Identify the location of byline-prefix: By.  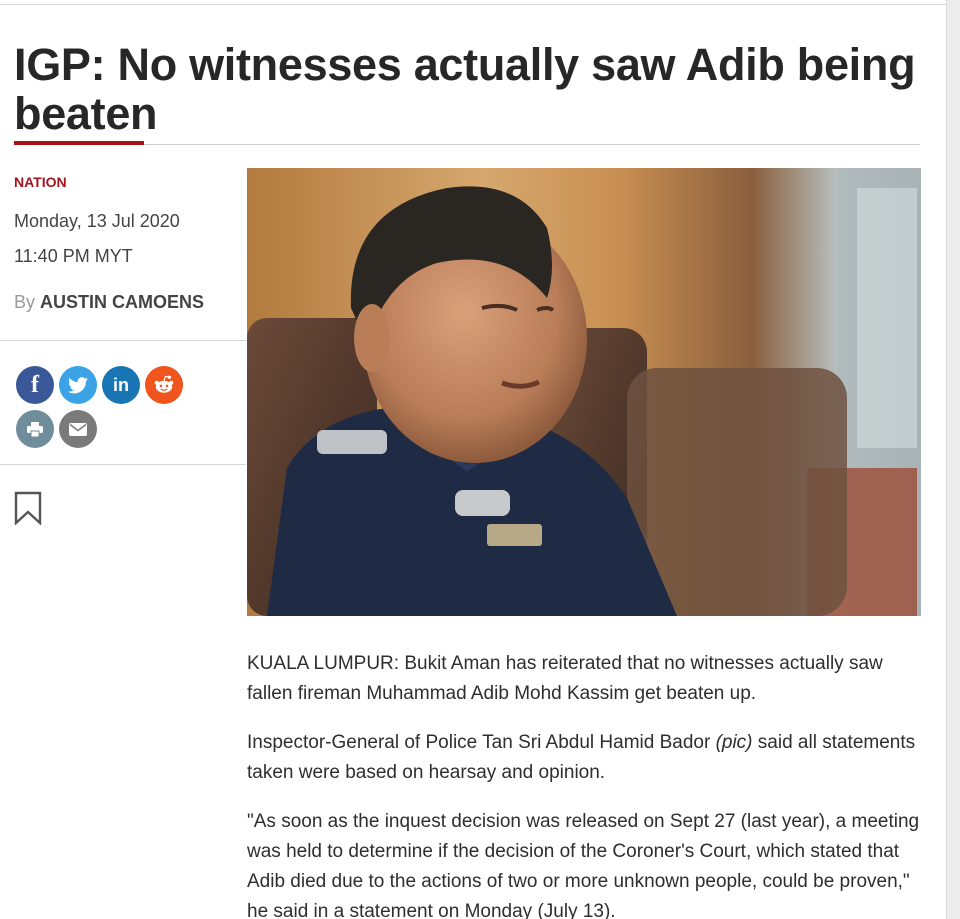
(25, 302).